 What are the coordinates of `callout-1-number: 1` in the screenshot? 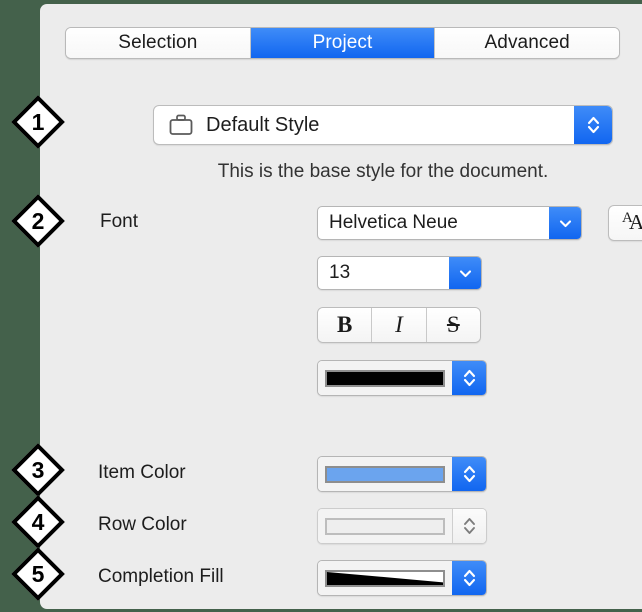 It's located at (38, 121).